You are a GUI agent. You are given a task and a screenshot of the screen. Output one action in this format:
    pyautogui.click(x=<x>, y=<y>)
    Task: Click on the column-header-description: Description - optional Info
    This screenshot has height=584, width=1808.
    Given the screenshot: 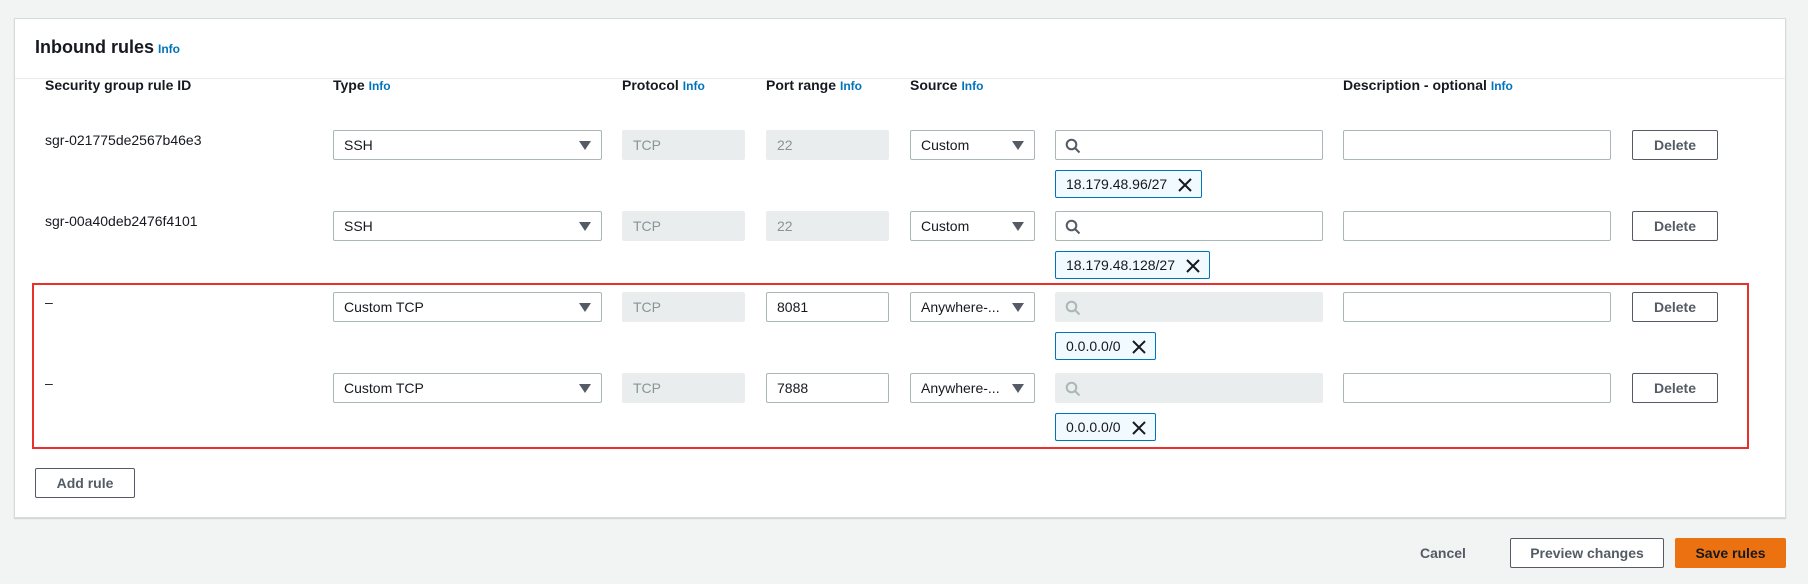 What is the action you would take?
    pyautogui.click(x=1428, y=85)
    